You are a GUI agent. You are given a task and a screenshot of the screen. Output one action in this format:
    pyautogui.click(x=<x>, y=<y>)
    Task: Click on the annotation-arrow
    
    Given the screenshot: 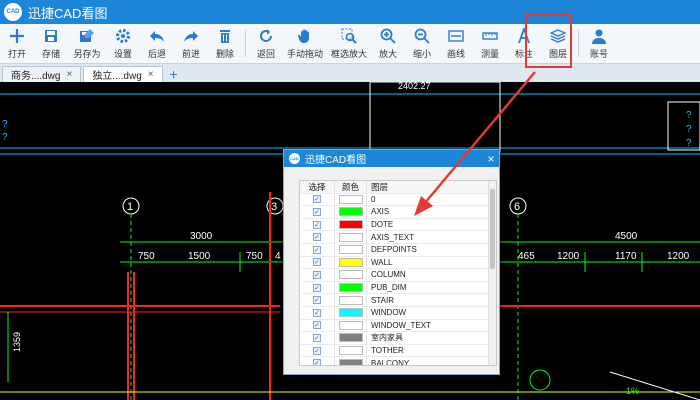 What is the action you would take?
    pyautogui.click(x=475, y=143)
    